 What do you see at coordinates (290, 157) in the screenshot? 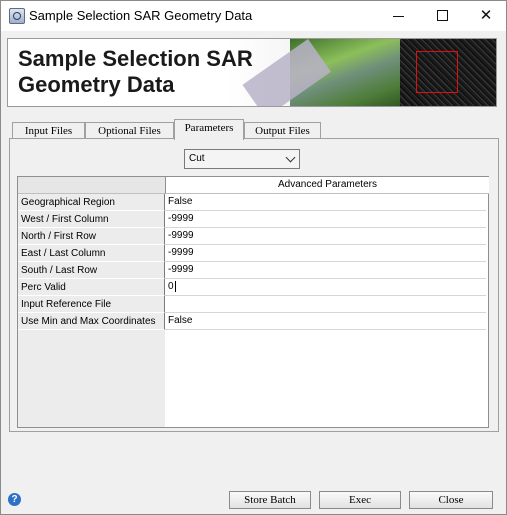
I see `chevron-down-icon` at bounding box center [290, 157].